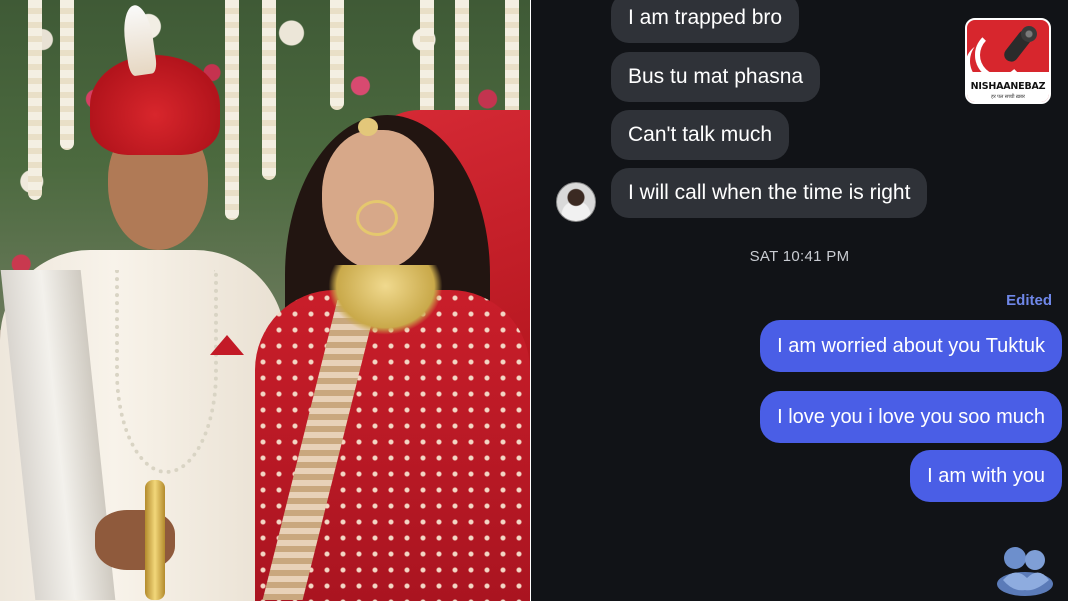 The image size is (1068, 601). I want to click on groom-necklace, so click(166, 372).